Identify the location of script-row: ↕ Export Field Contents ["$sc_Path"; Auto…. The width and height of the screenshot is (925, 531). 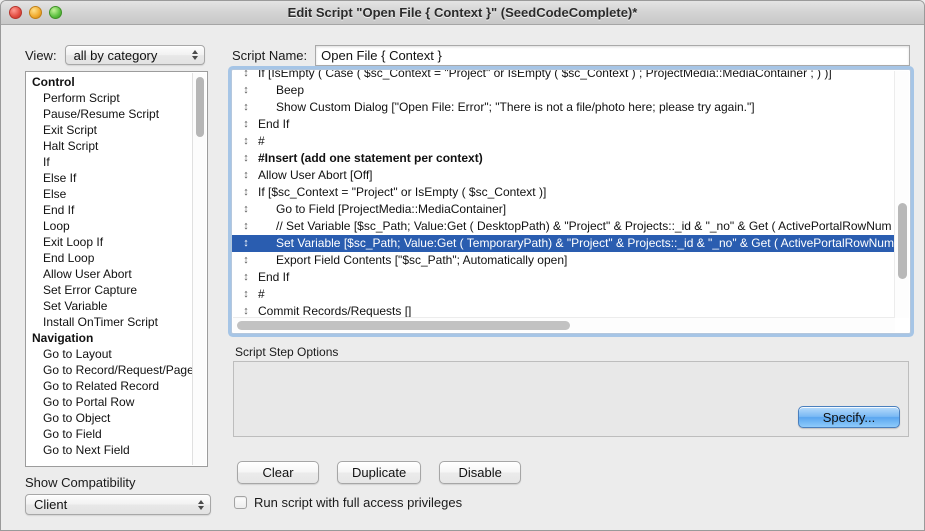
(563, 260).